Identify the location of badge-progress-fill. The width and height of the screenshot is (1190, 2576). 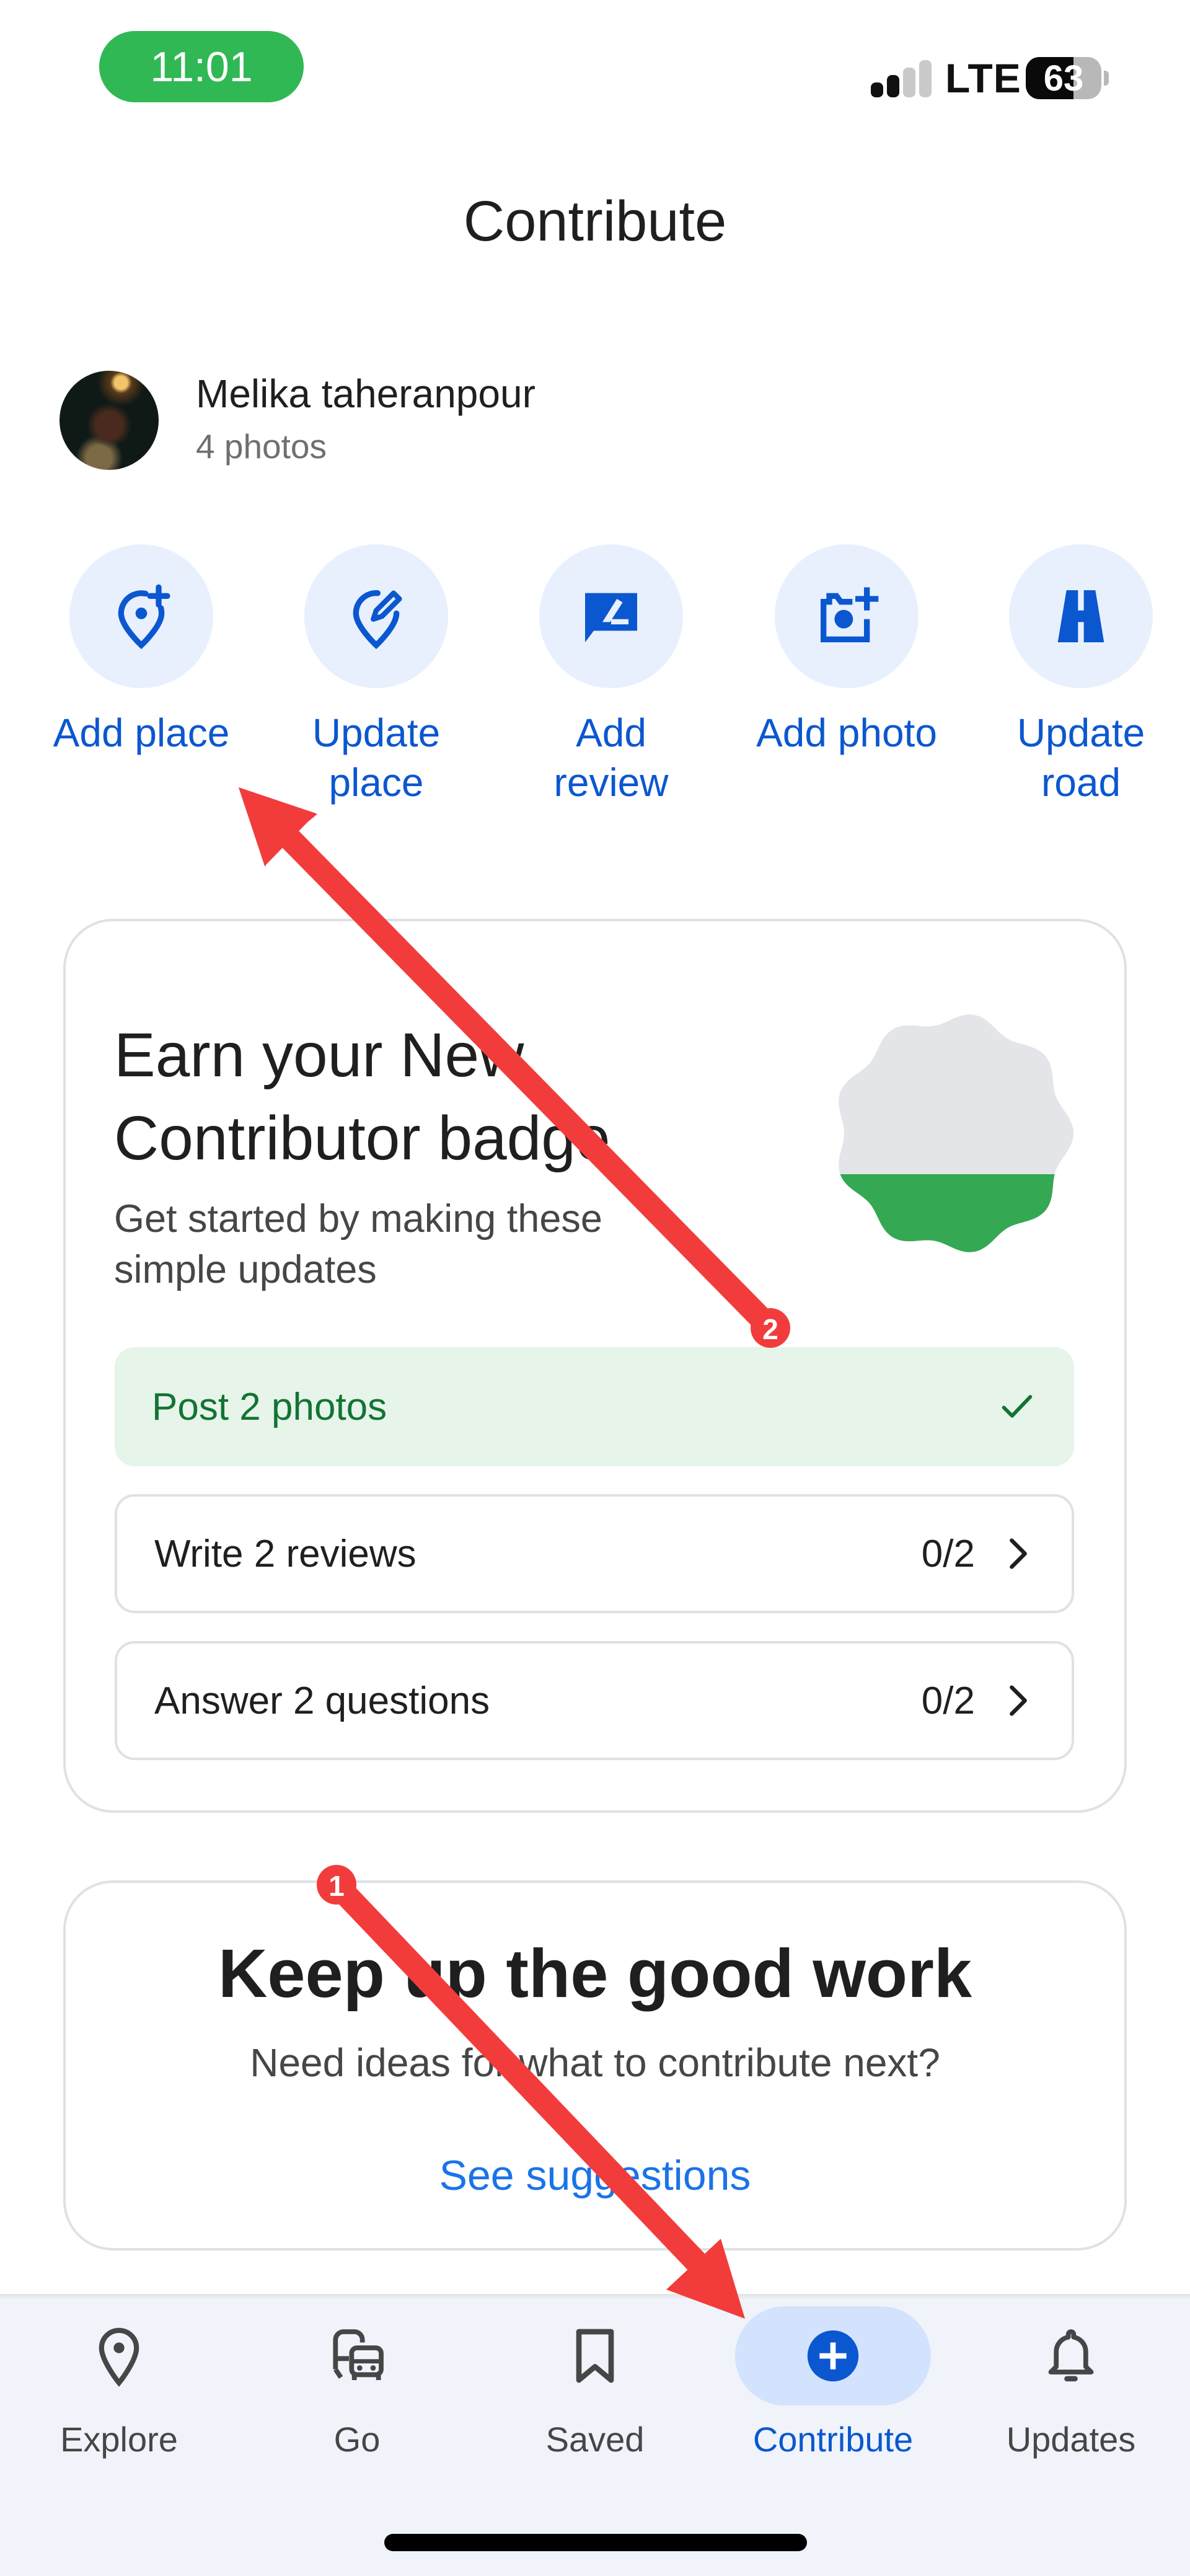
(956, 1213).